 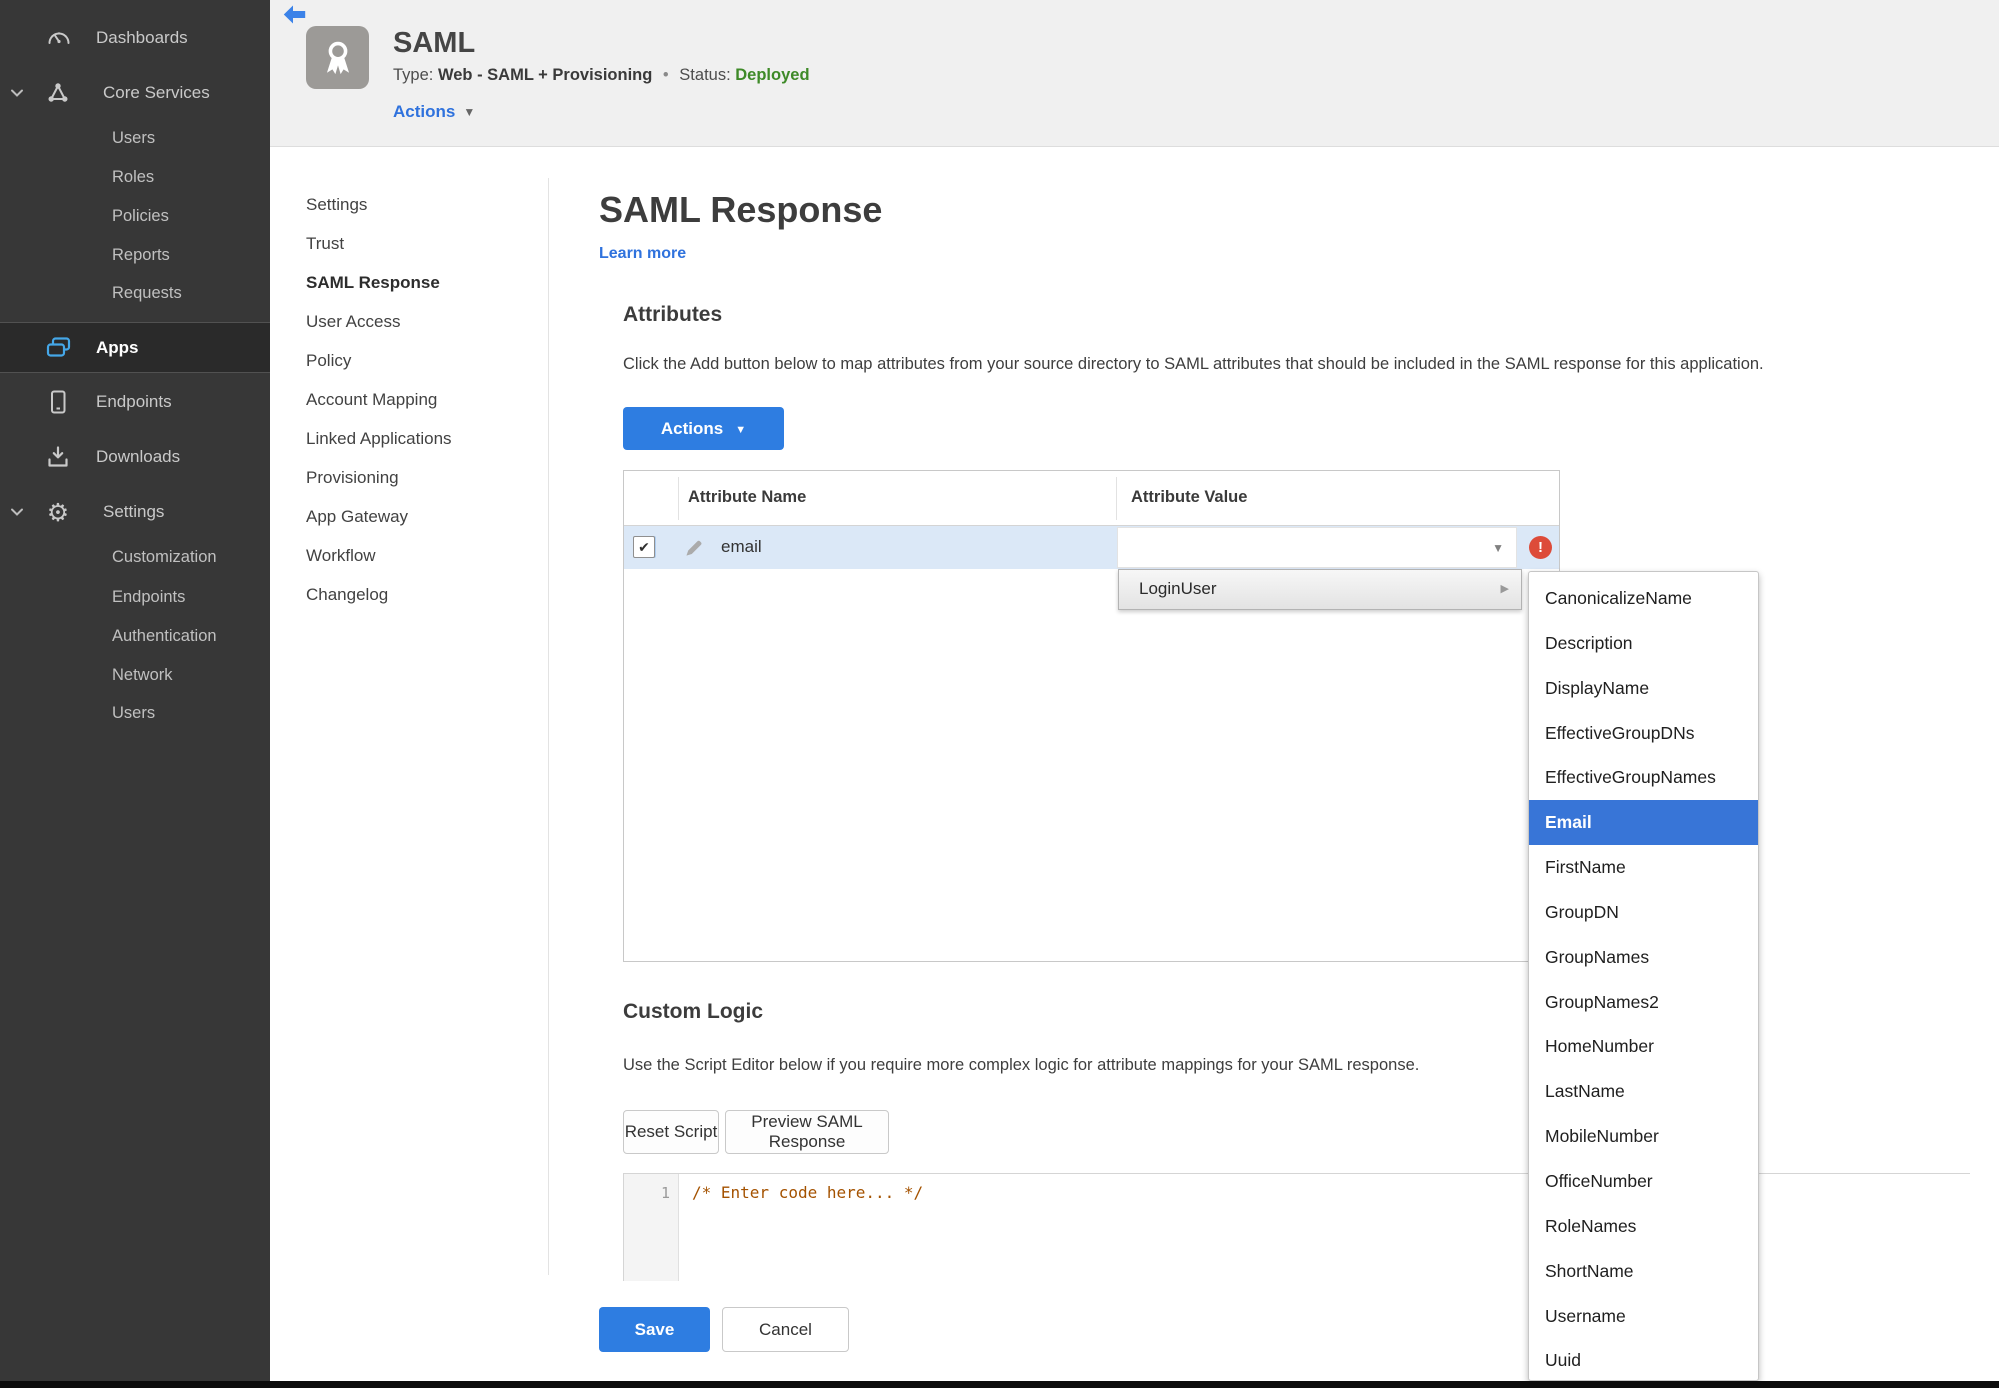 What do you see at coordinates (135, 557) in the screenshot?
I see `sidebar-item-customization: Customization` at bounding box center [135, 557].